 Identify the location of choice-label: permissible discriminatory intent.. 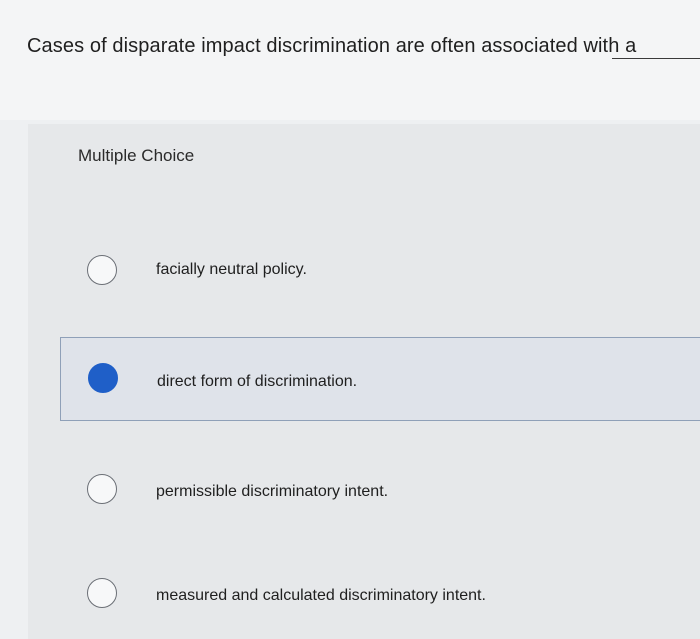
(272, 491).